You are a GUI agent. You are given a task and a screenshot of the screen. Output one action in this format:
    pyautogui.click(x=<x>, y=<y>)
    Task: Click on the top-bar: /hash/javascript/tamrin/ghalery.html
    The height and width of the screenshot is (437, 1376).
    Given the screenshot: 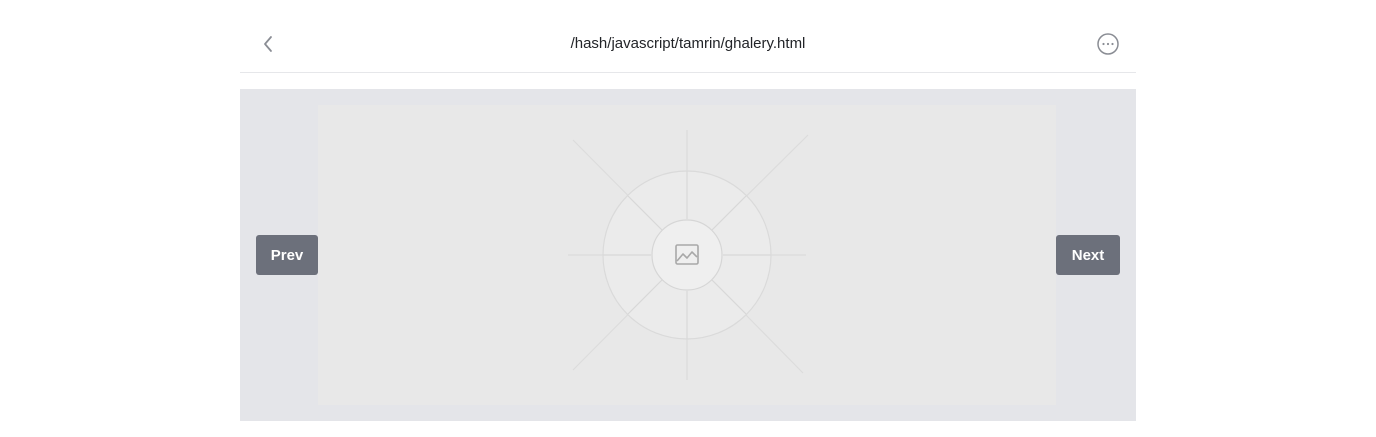 What is the action you would take?
    pyautogui.click(x=688, y=36)
    